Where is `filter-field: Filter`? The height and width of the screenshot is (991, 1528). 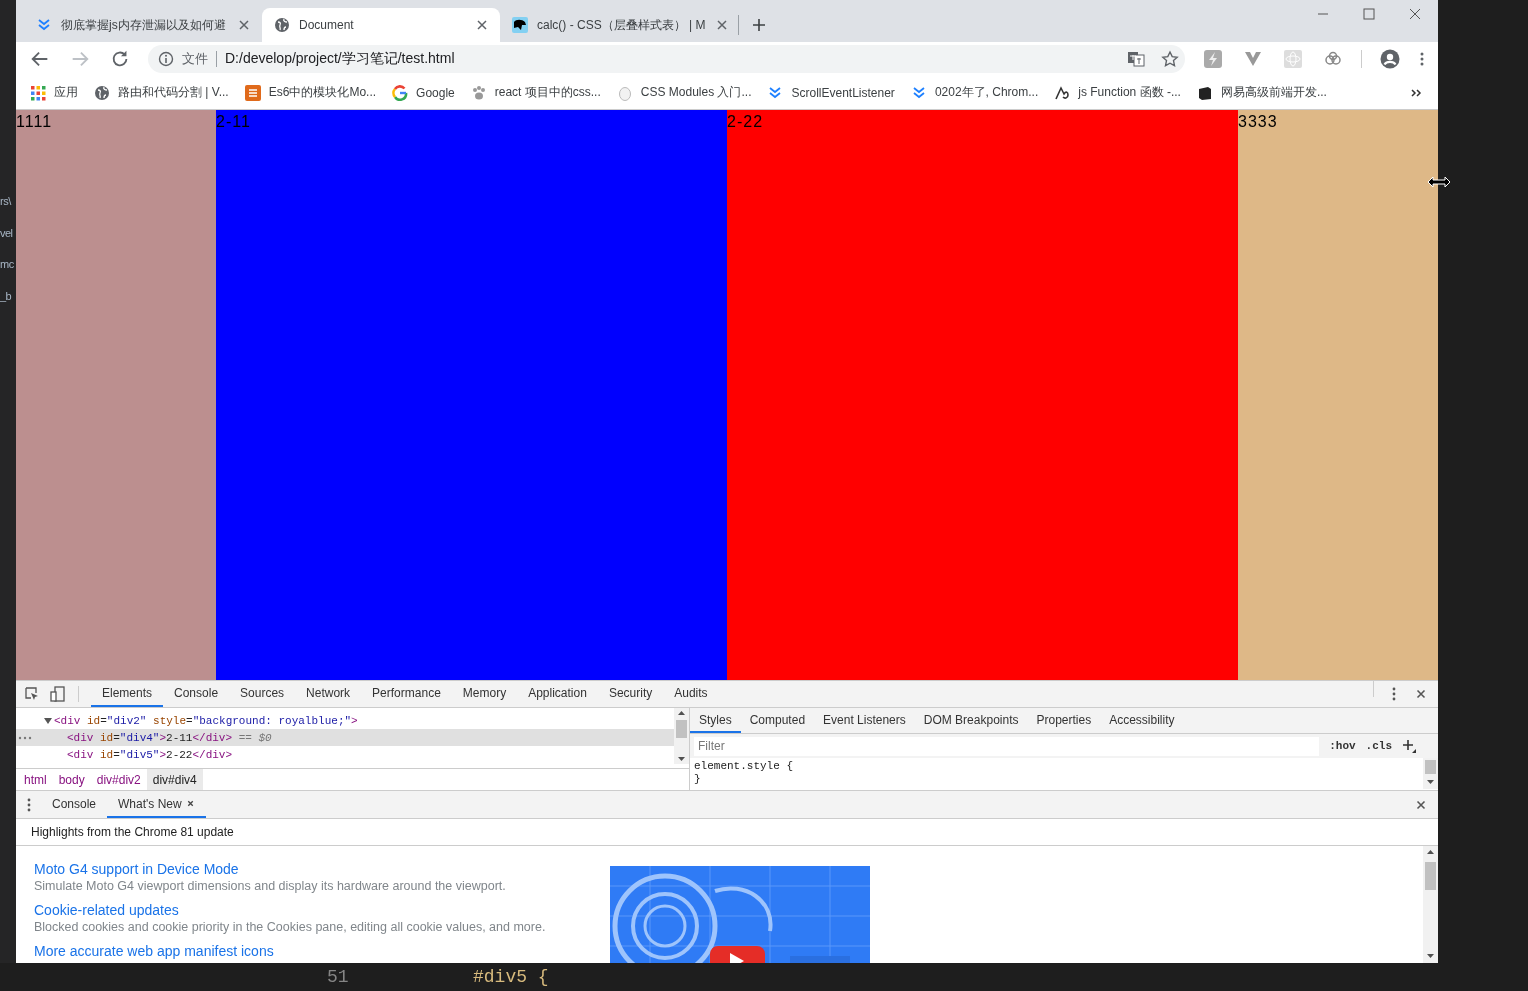
filter-field: Filter is located at coordinates (1007, 746).